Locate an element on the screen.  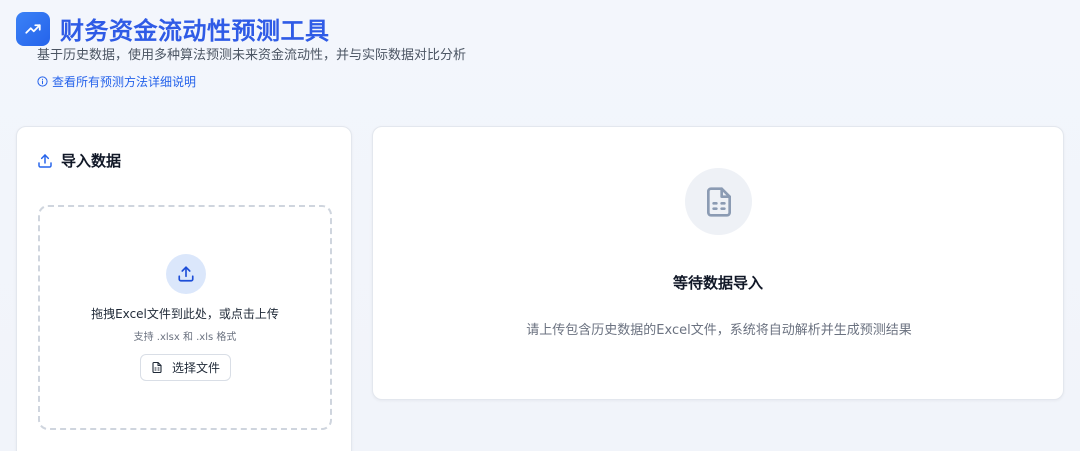
waiting-description: 请上传包含历史数据的Excel文件，系统将自动解析并生成预测结果 is located at coordinates (719, 330).